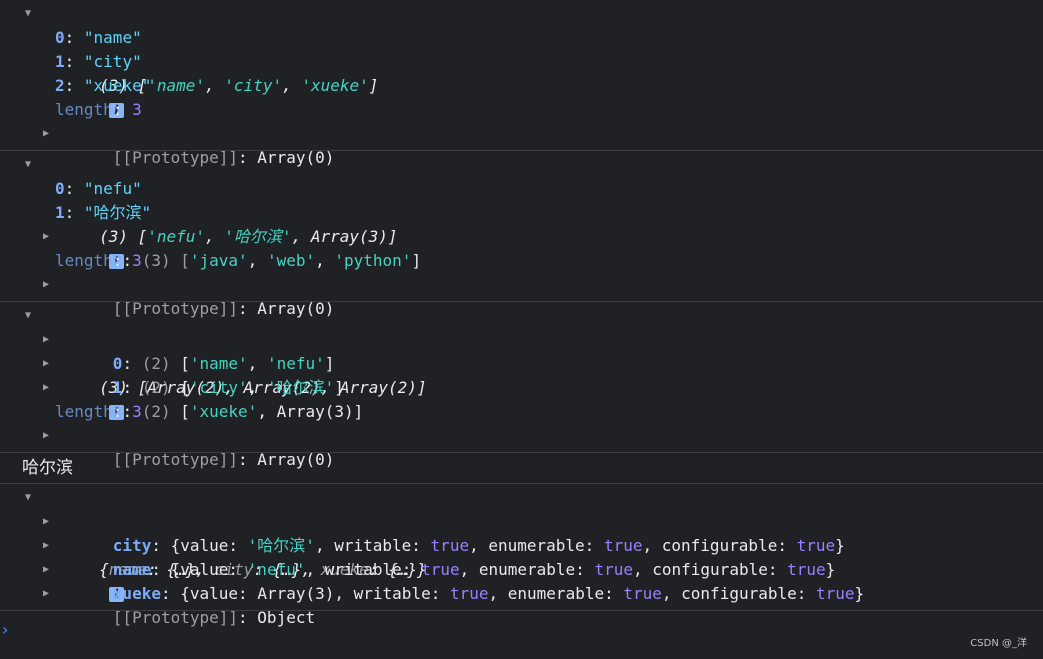  I want to click on prototype-value: Array(0), so click(296, 459).